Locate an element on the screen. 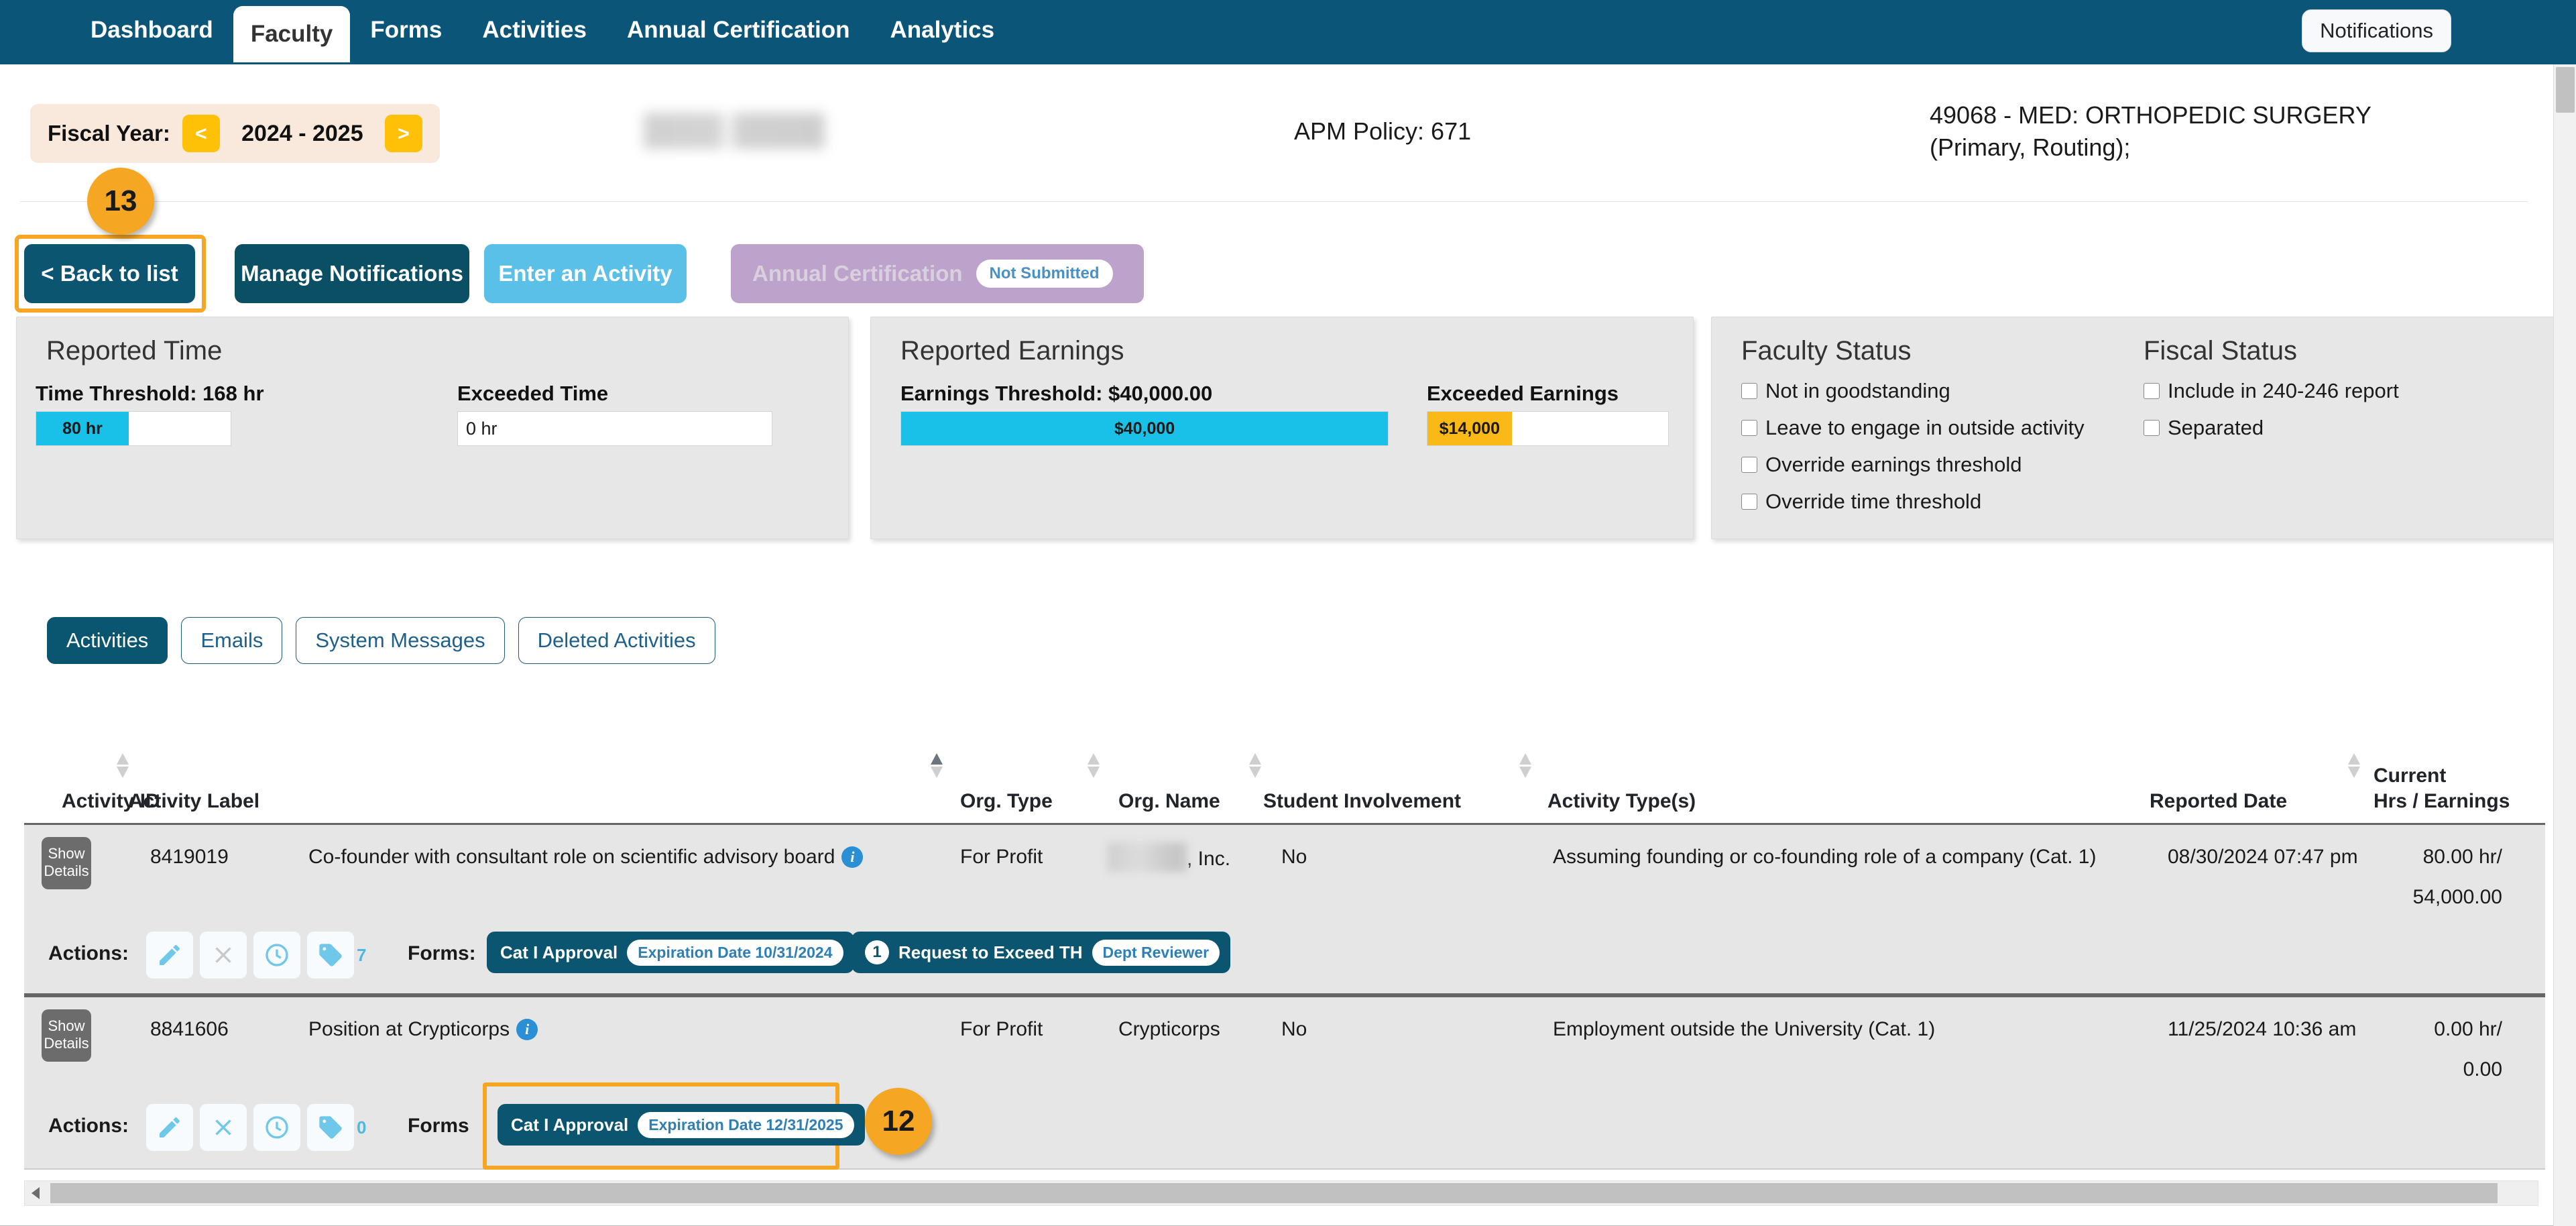 This screenshot has height=1226, width=2576. department-line-1: 49068 - MED: ORTHOPEDIC SURGERY is located at coordinates (2151, 115).